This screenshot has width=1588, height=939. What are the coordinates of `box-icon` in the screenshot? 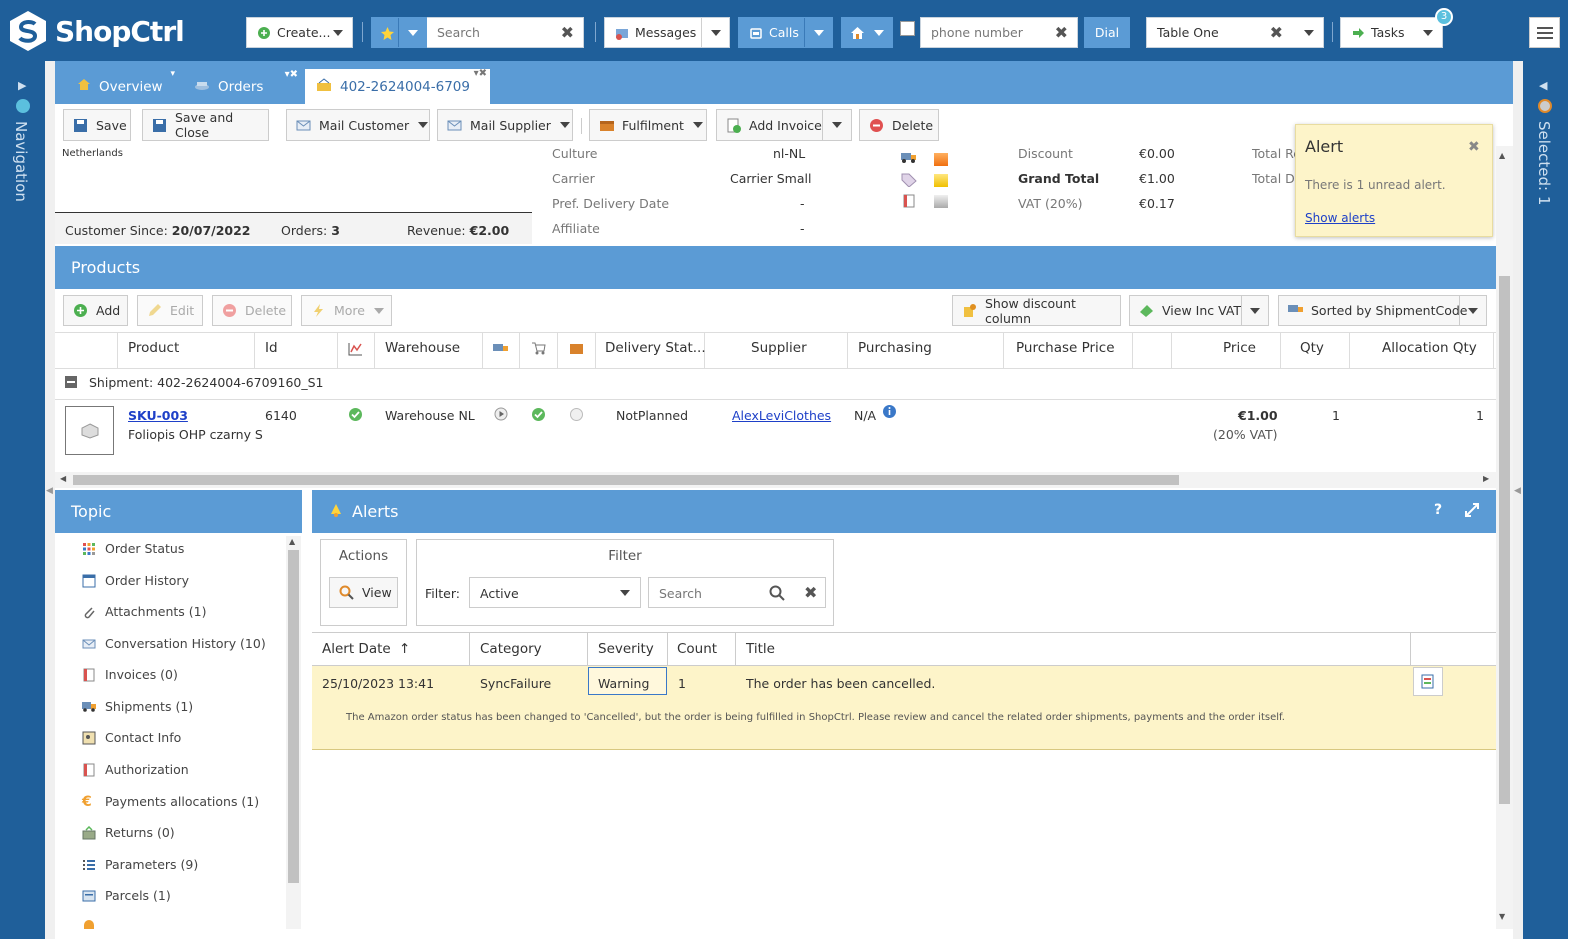 It's located at (576, 350).